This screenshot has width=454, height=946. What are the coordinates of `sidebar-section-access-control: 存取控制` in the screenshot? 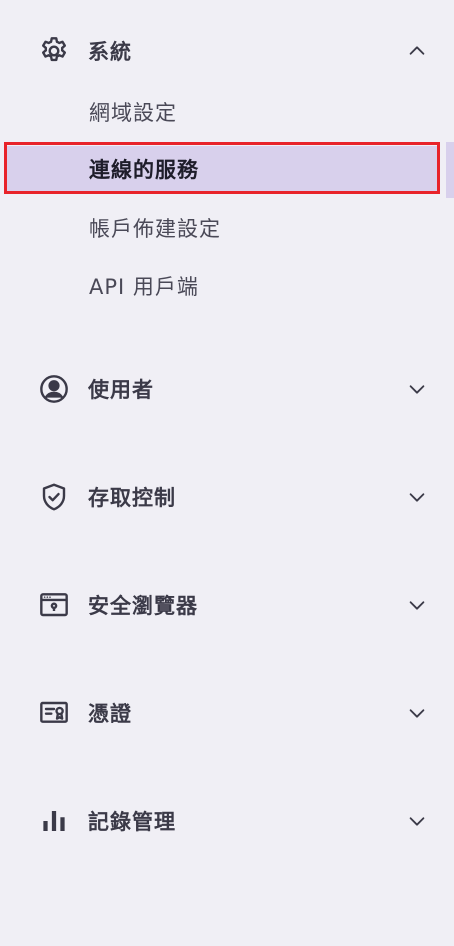 It's located at (227, 497).